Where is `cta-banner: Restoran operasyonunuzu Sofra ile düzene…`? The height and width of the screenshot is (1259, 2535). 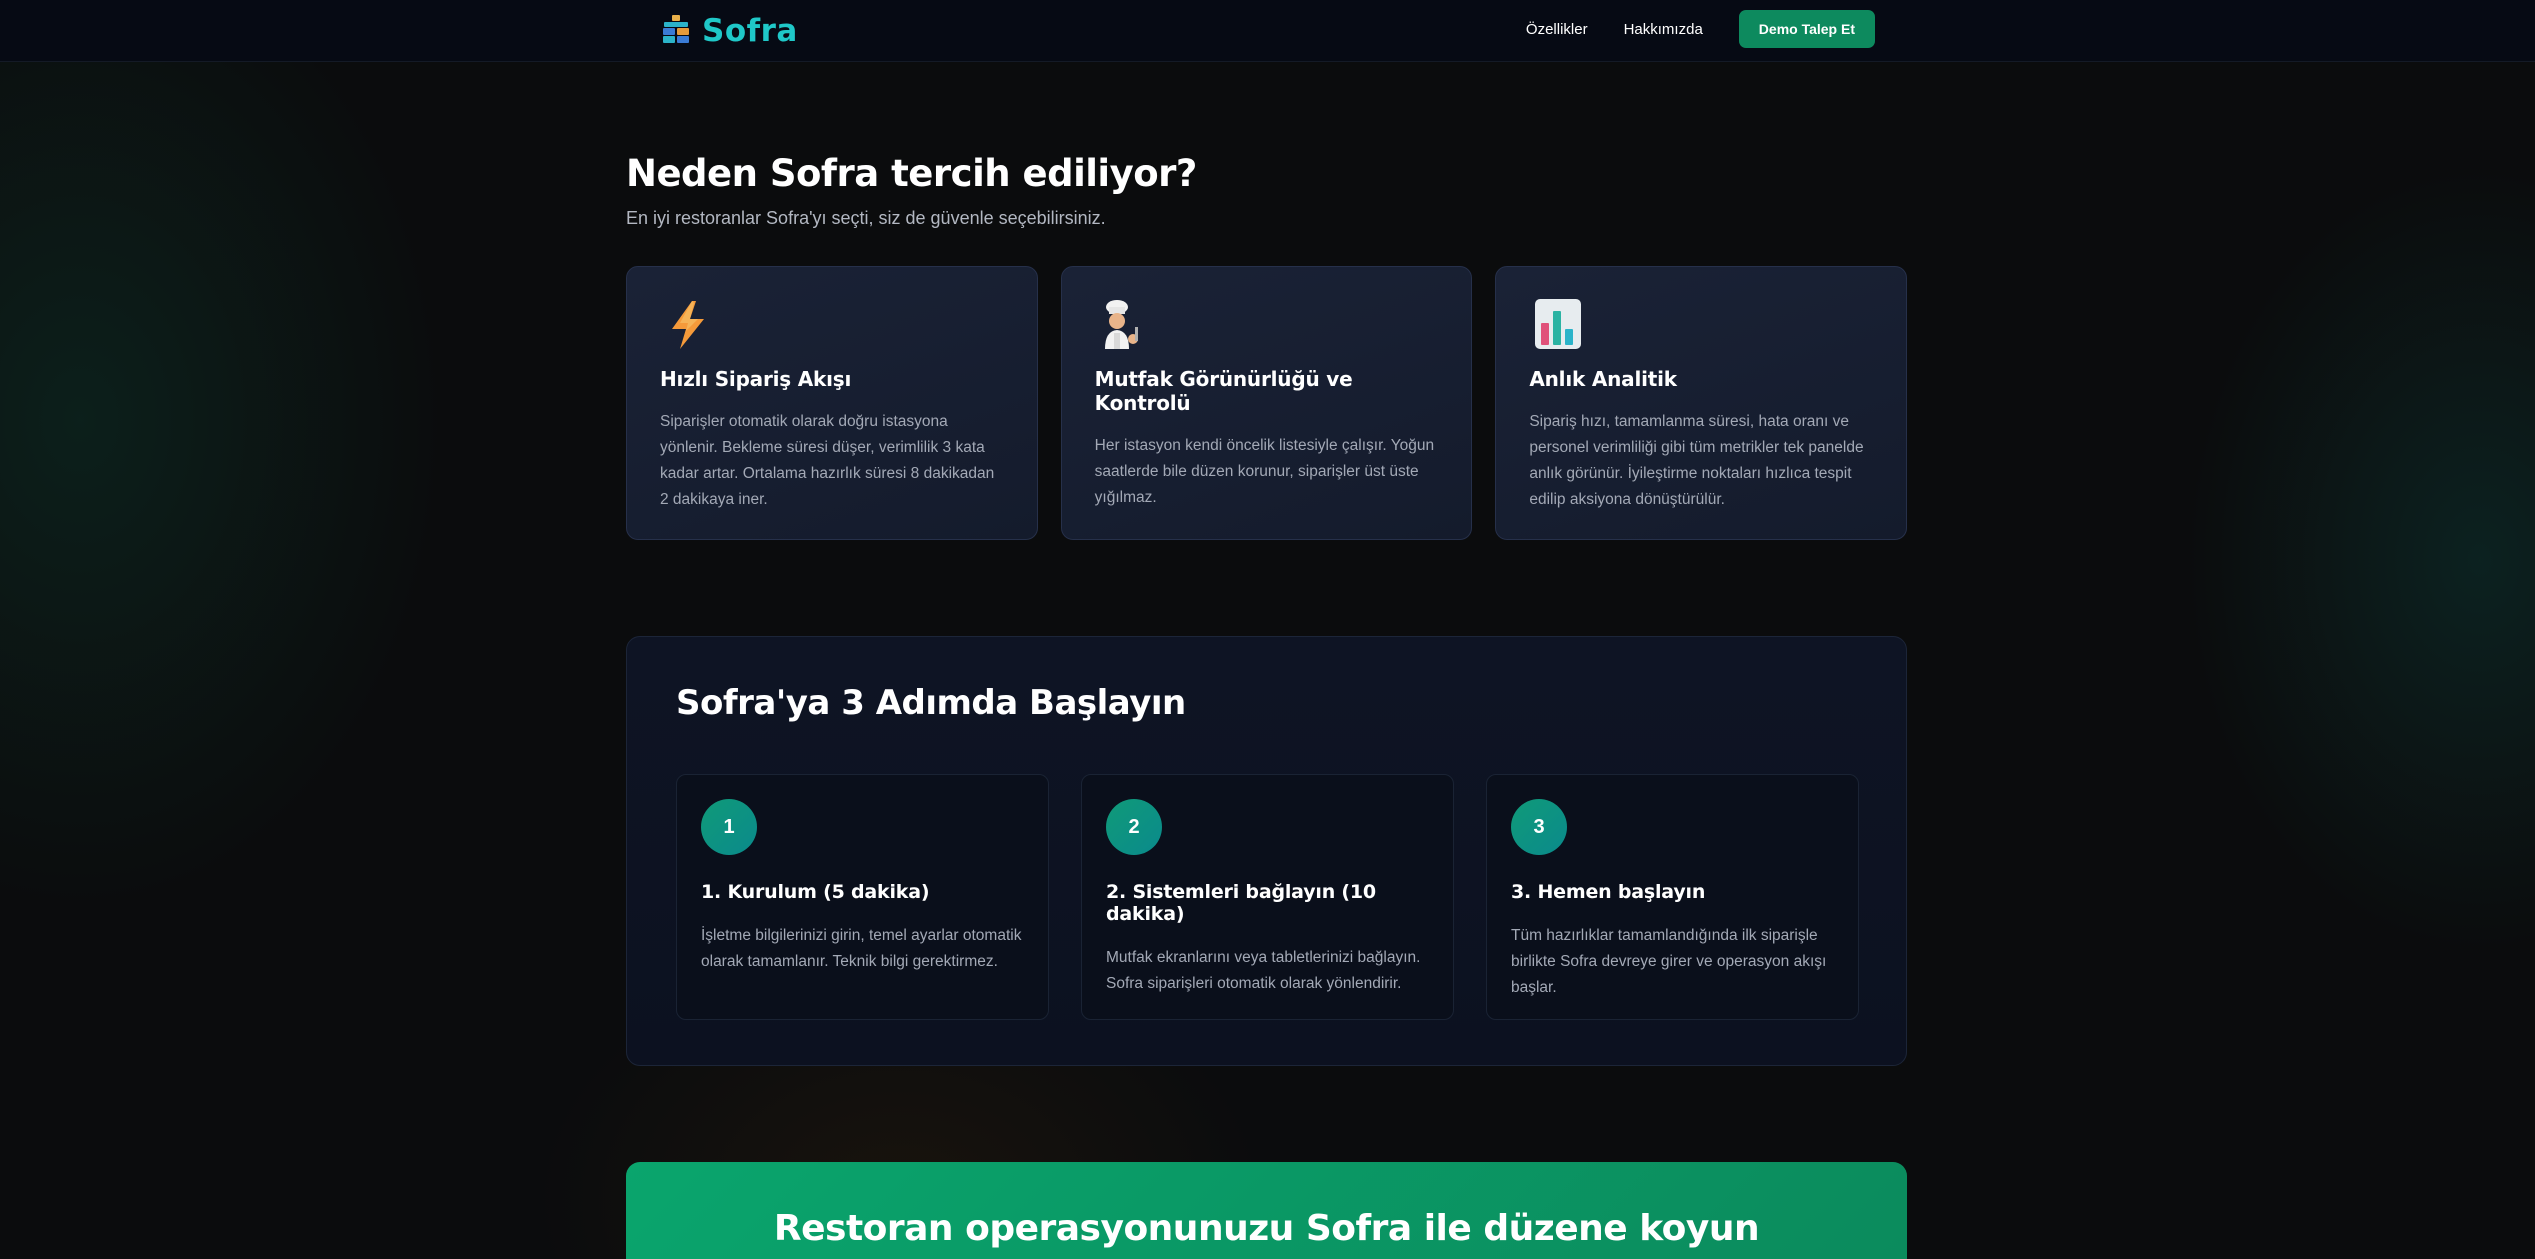
cta-banner: Restoran operasyonunuzu Sofra ile düzene… is located at coordinates (1266, 1210).